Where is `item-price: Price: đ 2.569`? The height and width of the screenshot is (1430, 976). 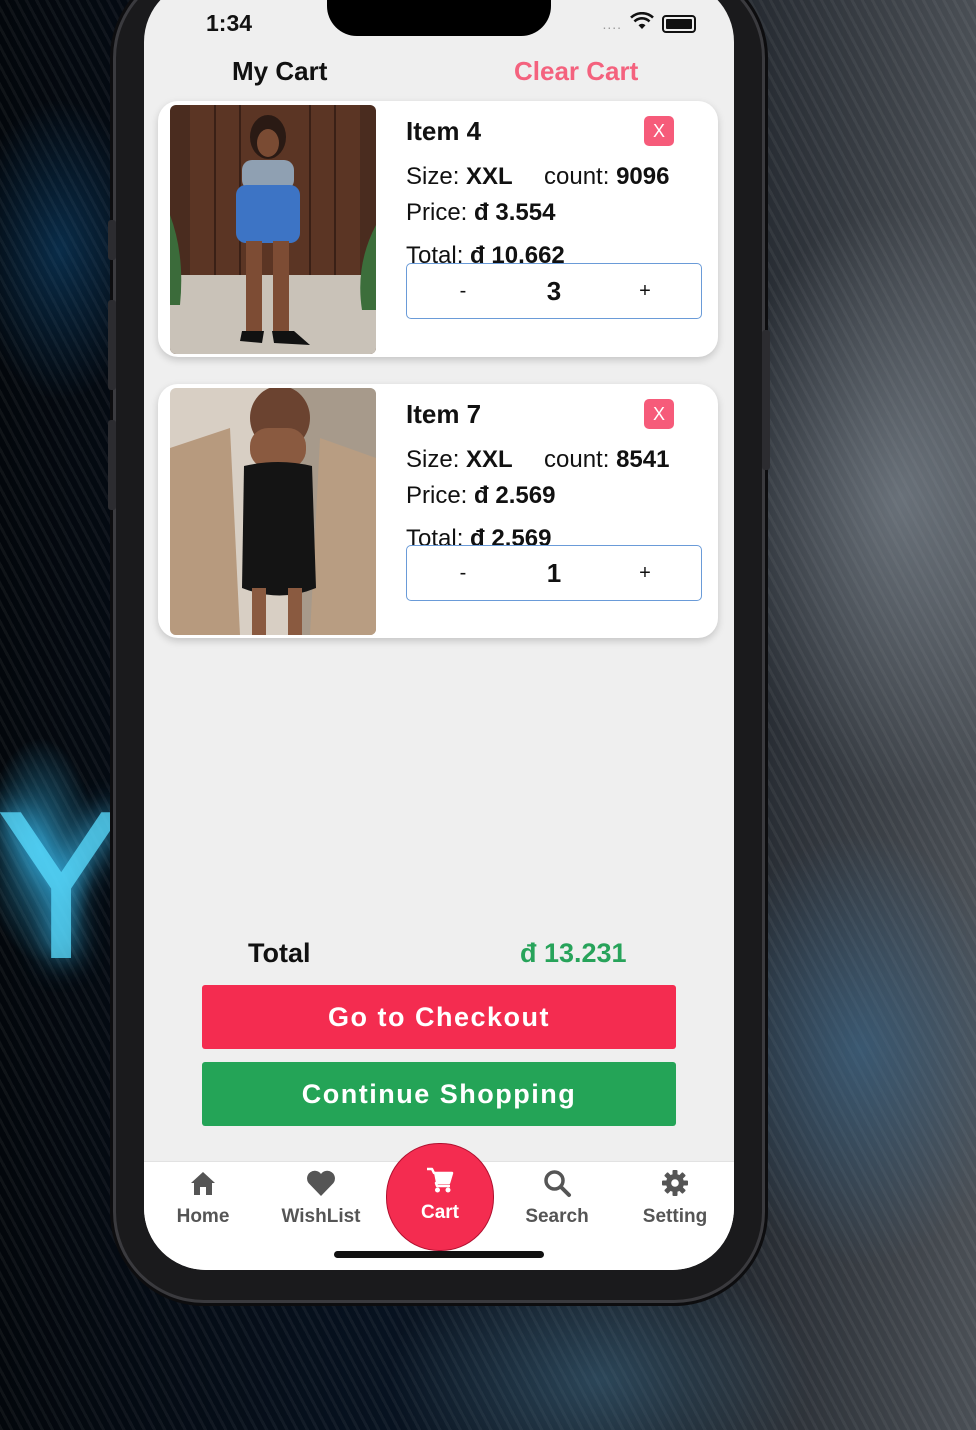
item-price: Price: đ 2.569 is located at coordinates (480, 496).